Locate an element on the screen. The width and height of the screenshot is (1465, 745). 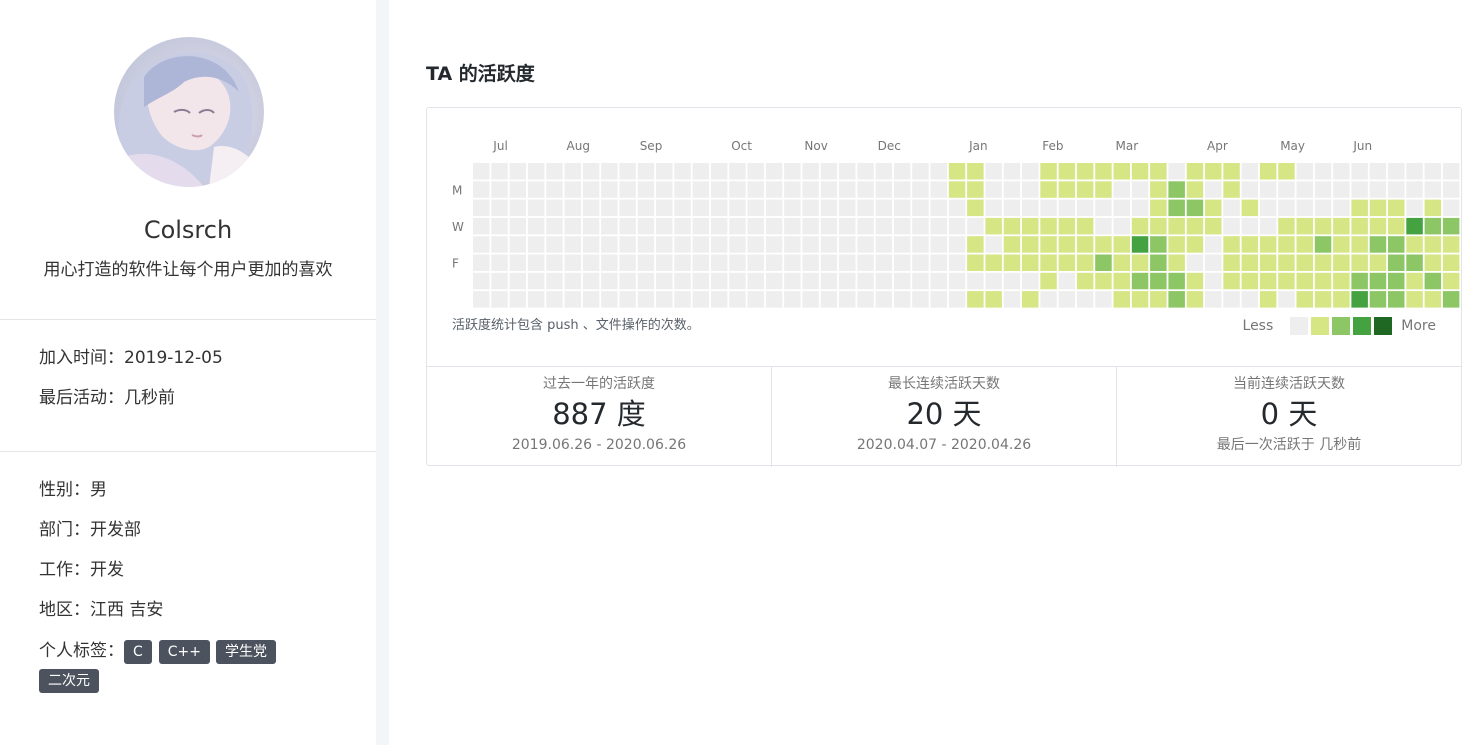
tag-anime: 二次元 is located at coordinates (69, 681).